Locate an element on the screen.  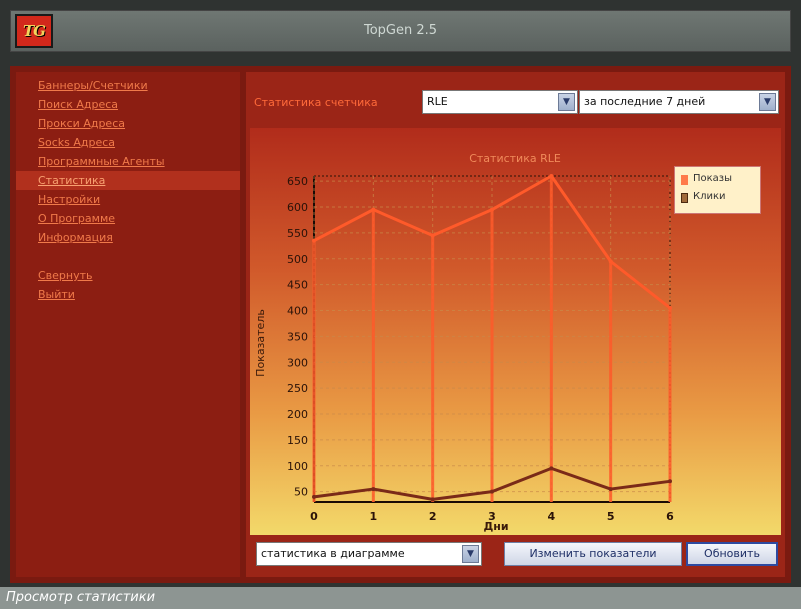
sidebar-item-proxy-addresses: Прокси Адреса is located at coordinates (128, 123).